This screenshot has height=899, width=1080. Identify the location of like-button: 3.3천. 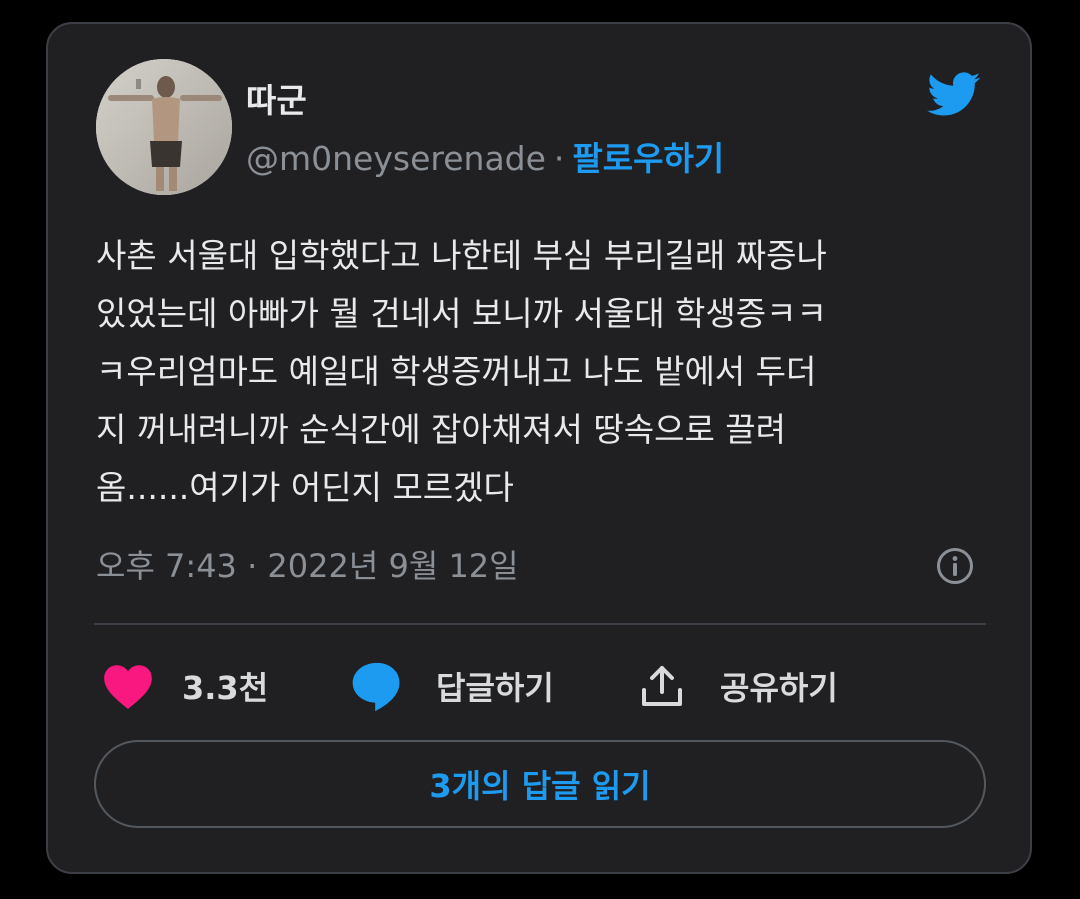
(185, 686).